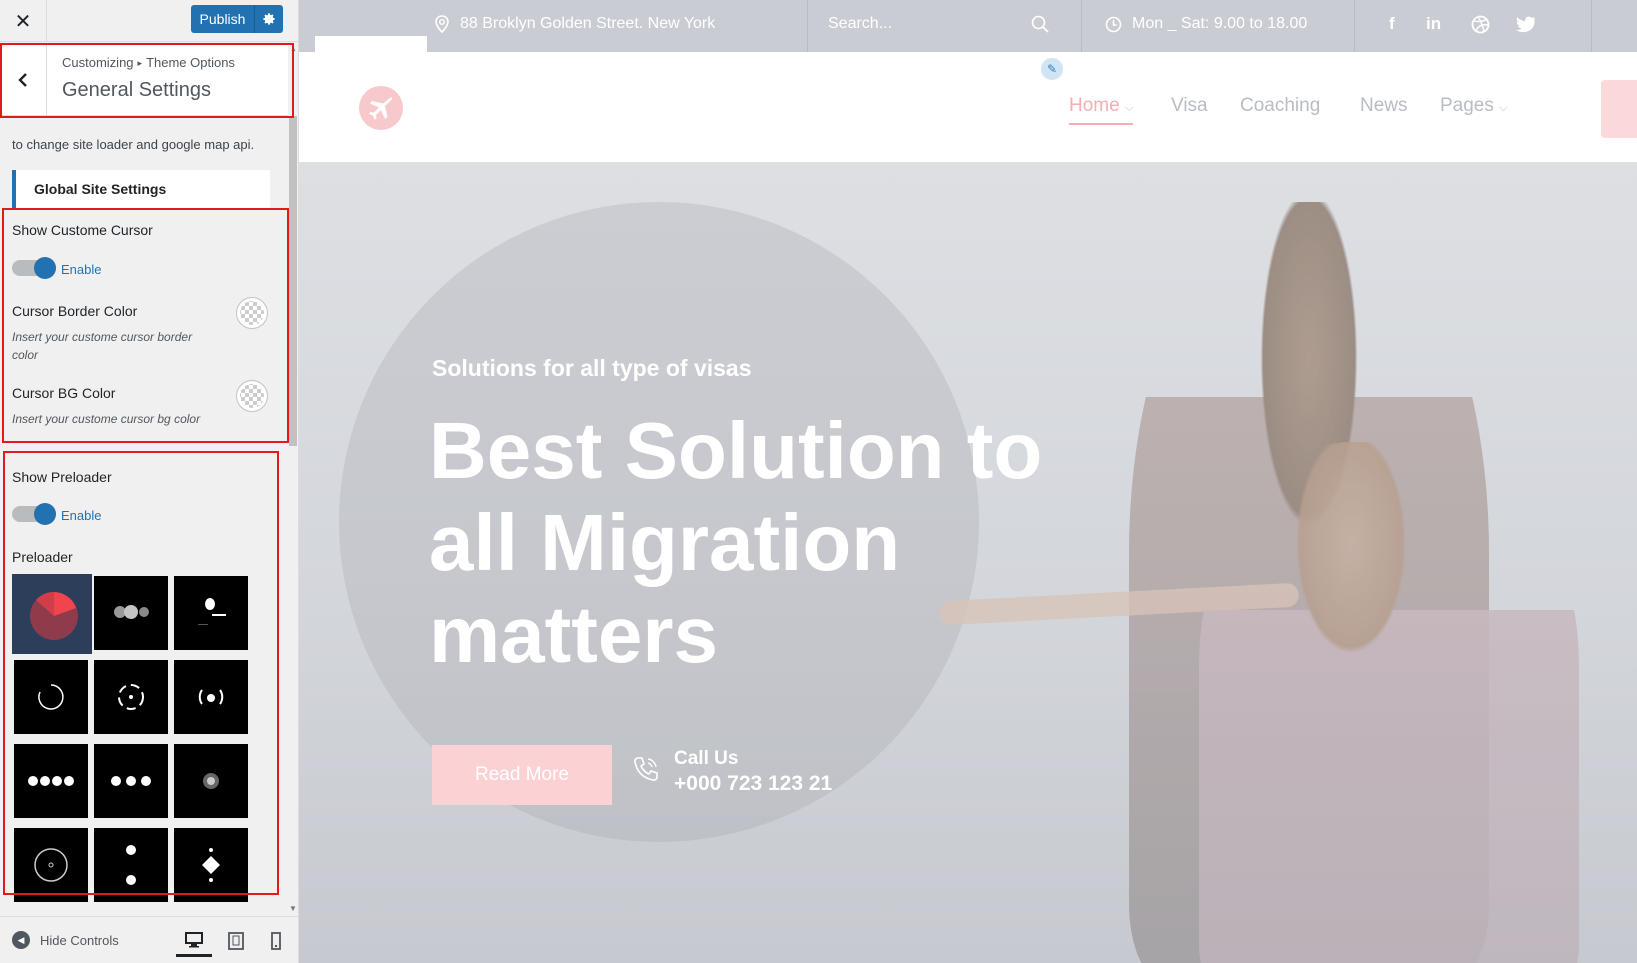 This screenshot has width=1637, height=963. I want to click on cursor-bg-color-label: Cursor BG Color, so click(64, 393).